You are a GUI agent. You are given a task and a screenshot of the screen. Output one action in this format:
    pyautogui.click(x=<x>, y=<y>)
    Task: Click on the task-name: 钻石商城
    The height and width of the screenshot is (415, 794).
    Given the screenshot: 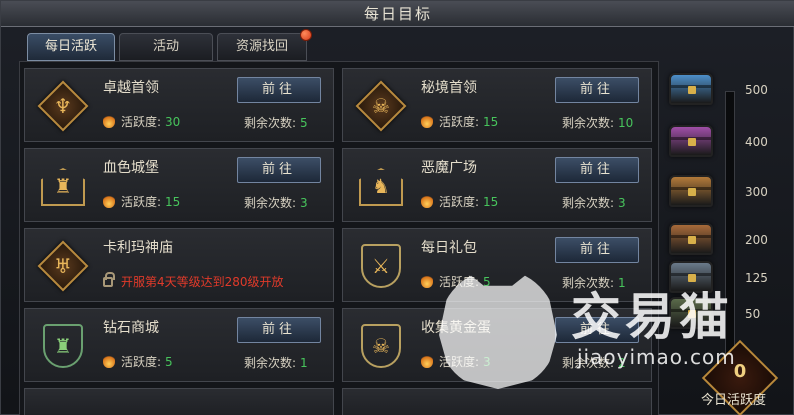 What is the action you would take?
    pyautogui.click(x=131, y=328)
    